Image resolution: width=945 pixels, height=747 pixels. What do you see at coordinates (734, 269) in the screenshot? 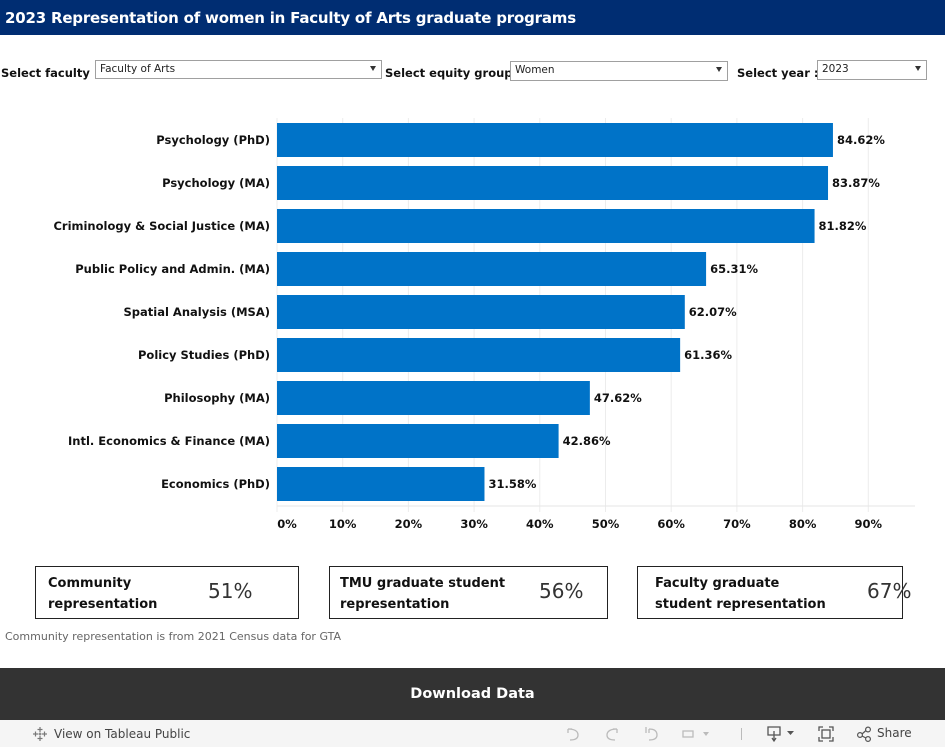
I see `value-label: 65.31%` at bounding box center [734, 269].